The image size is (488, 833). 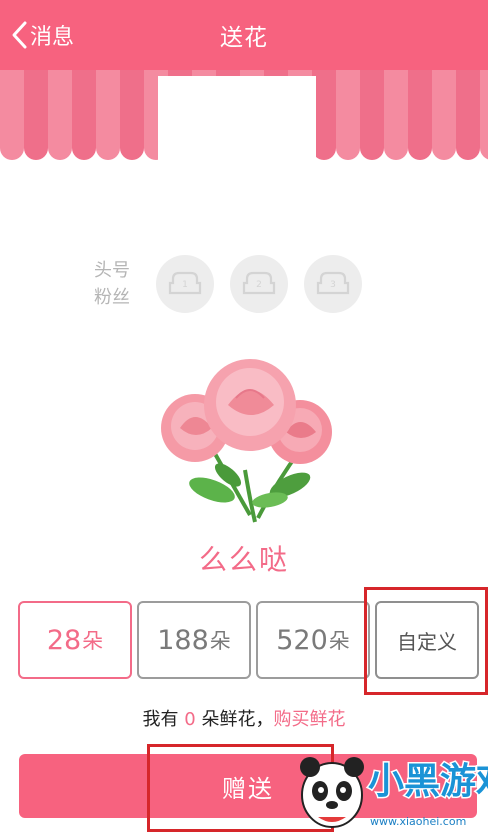 I want to click on option-28: 28 朵, so click(x=75, y=640).